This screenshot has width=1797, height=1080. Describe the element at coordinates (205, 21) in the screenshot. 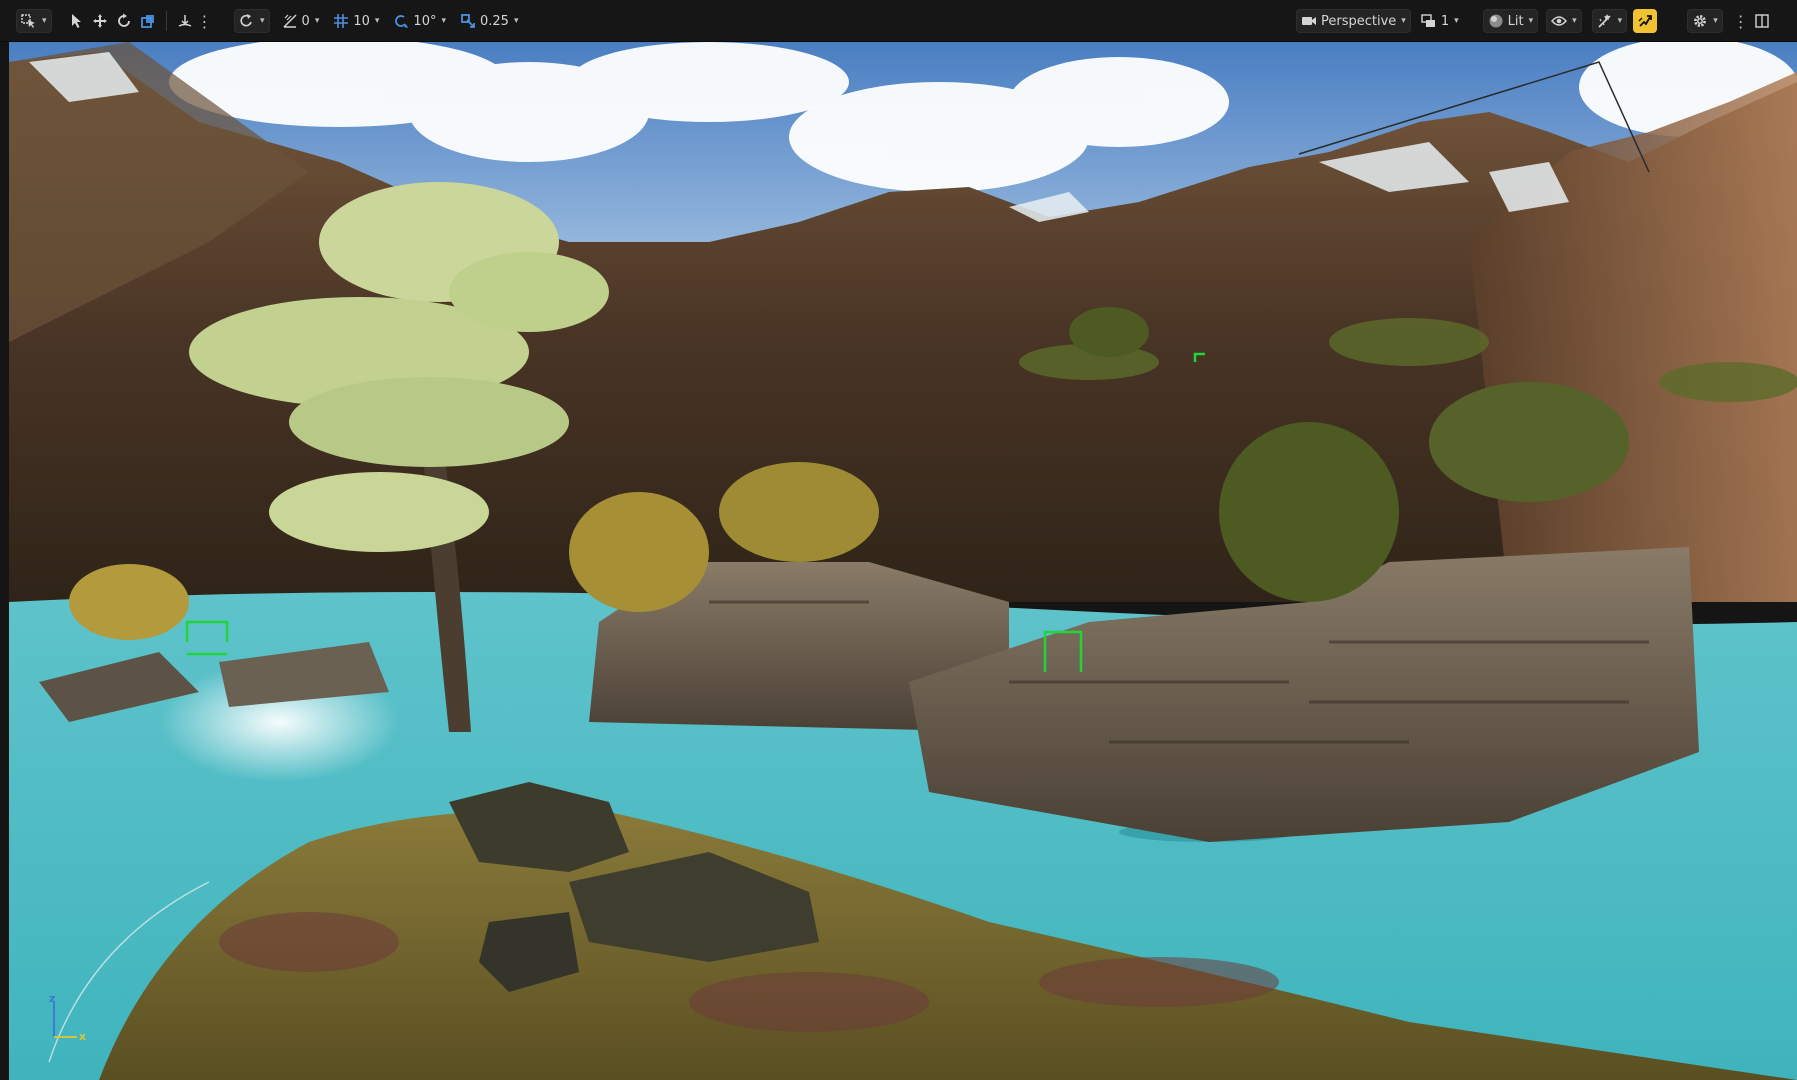

I see `transform-options-icon: ⋮` at that location.